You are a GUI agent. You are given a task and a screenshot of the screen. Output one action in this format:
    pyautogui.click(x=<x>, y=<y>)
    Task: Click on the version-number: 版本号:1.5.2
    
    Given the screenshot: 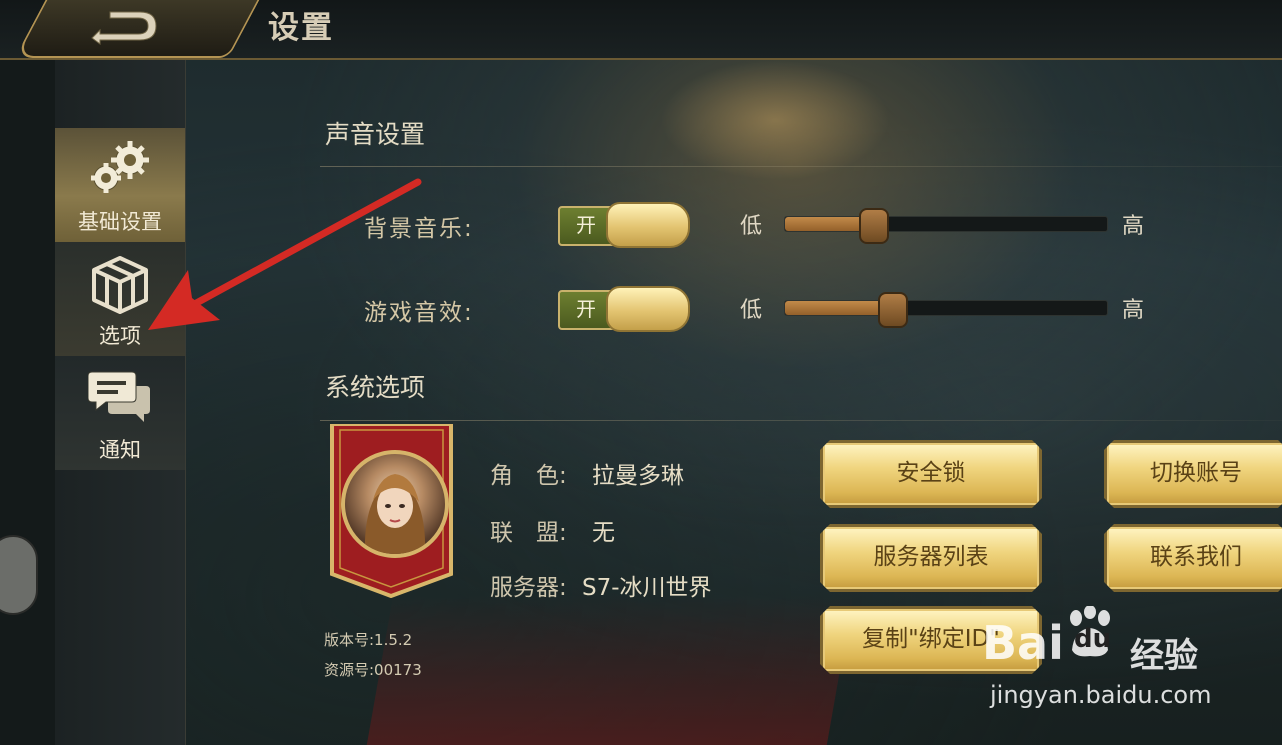 What is the action you would take?
    pyautogui.click(x=368, y=640)
    